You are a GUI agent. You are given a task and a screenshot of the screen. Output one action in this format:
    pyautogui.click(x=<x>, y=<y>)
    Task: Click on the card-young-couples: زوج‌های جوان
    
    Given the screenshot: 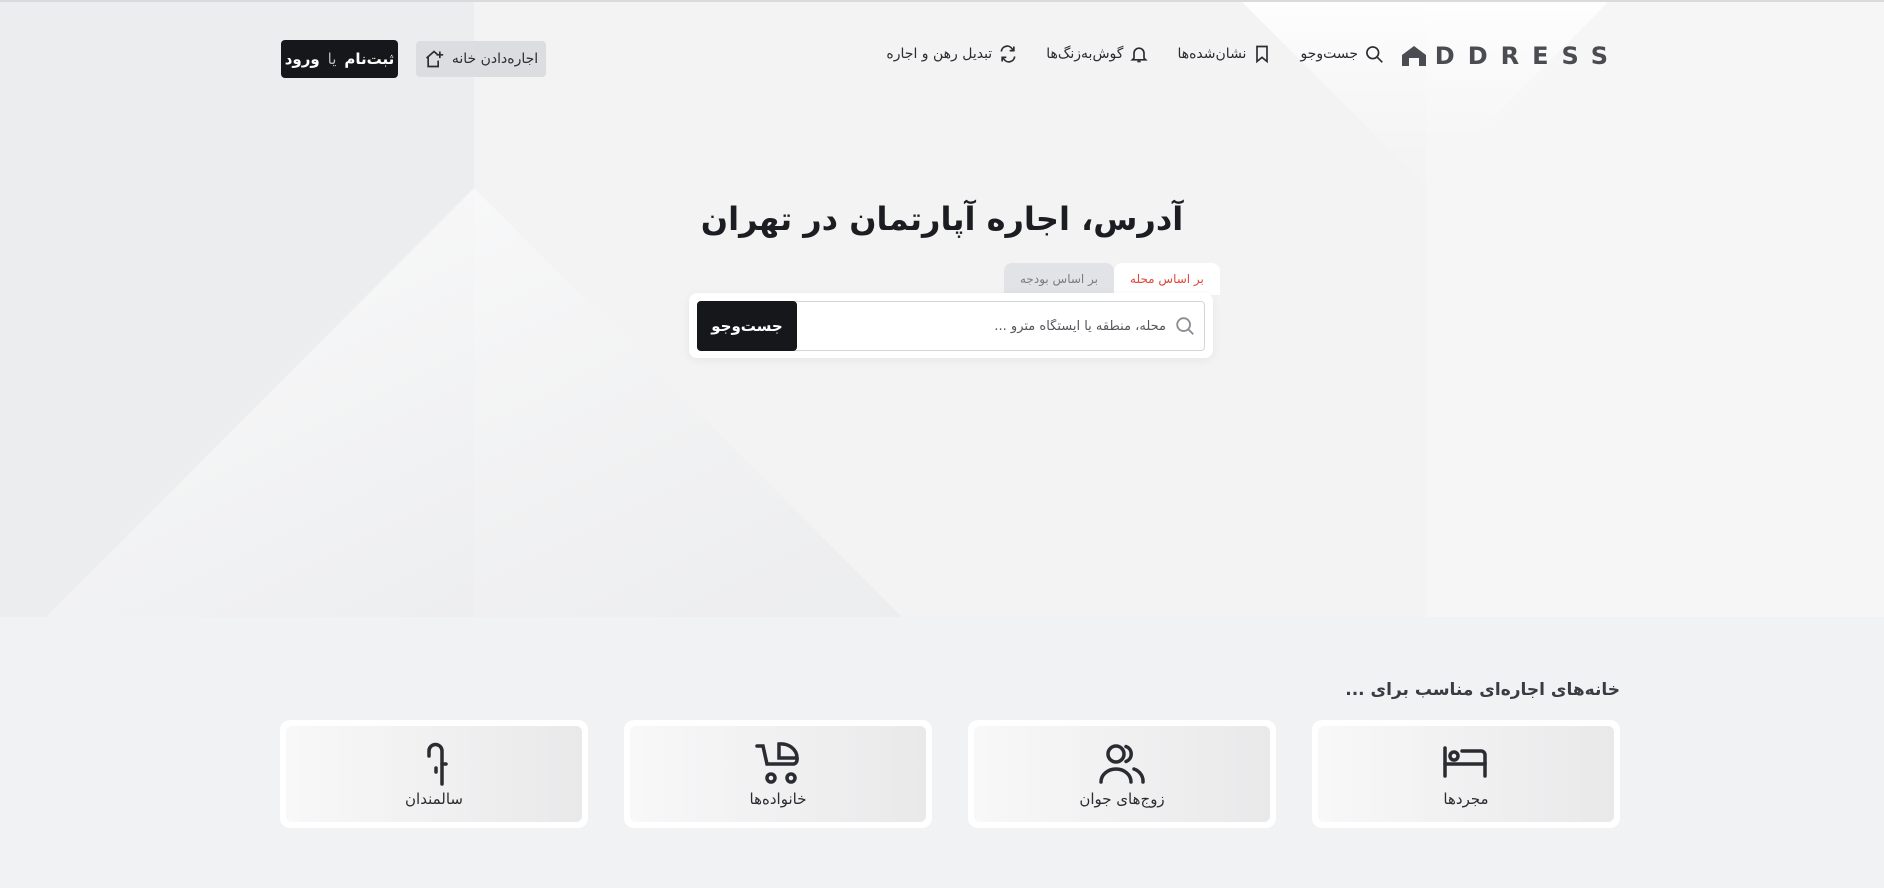 What is the action you would take?
    pyautogui.click(x=1122, y=774)
    